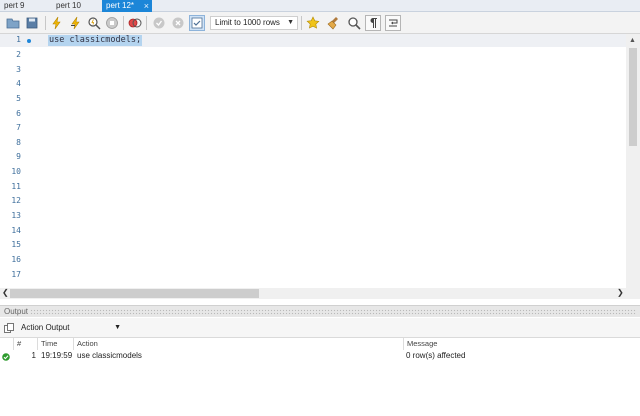 The width and height of the screenshot is (640, 416). I want to click on toggle-autocommit-button, so click(197, 23).